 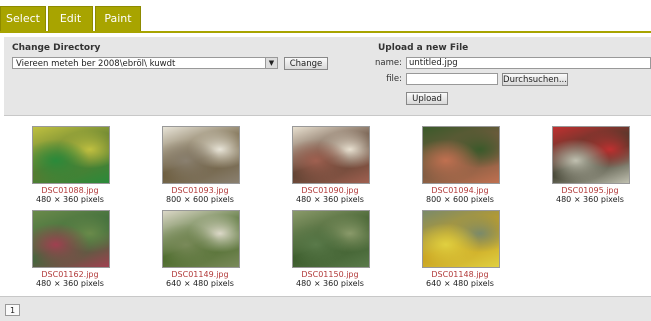 What do you see at coordinates (200, 274) in the screenshot?
I see `thumbnail-filename: DSC01149.jpg` at bounding box center [200, 274].